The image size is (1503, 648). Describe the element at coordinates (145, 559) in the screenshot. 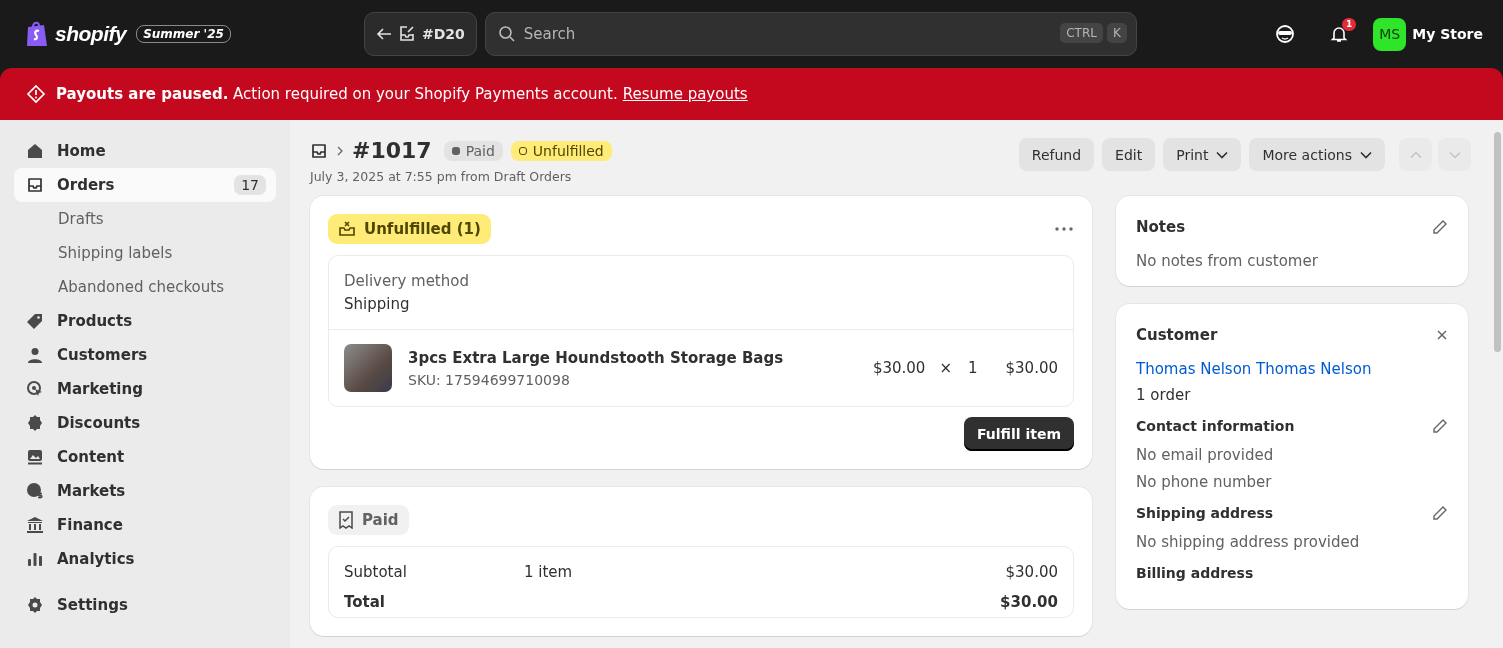

I see `nav-item: Analytics` at that location.